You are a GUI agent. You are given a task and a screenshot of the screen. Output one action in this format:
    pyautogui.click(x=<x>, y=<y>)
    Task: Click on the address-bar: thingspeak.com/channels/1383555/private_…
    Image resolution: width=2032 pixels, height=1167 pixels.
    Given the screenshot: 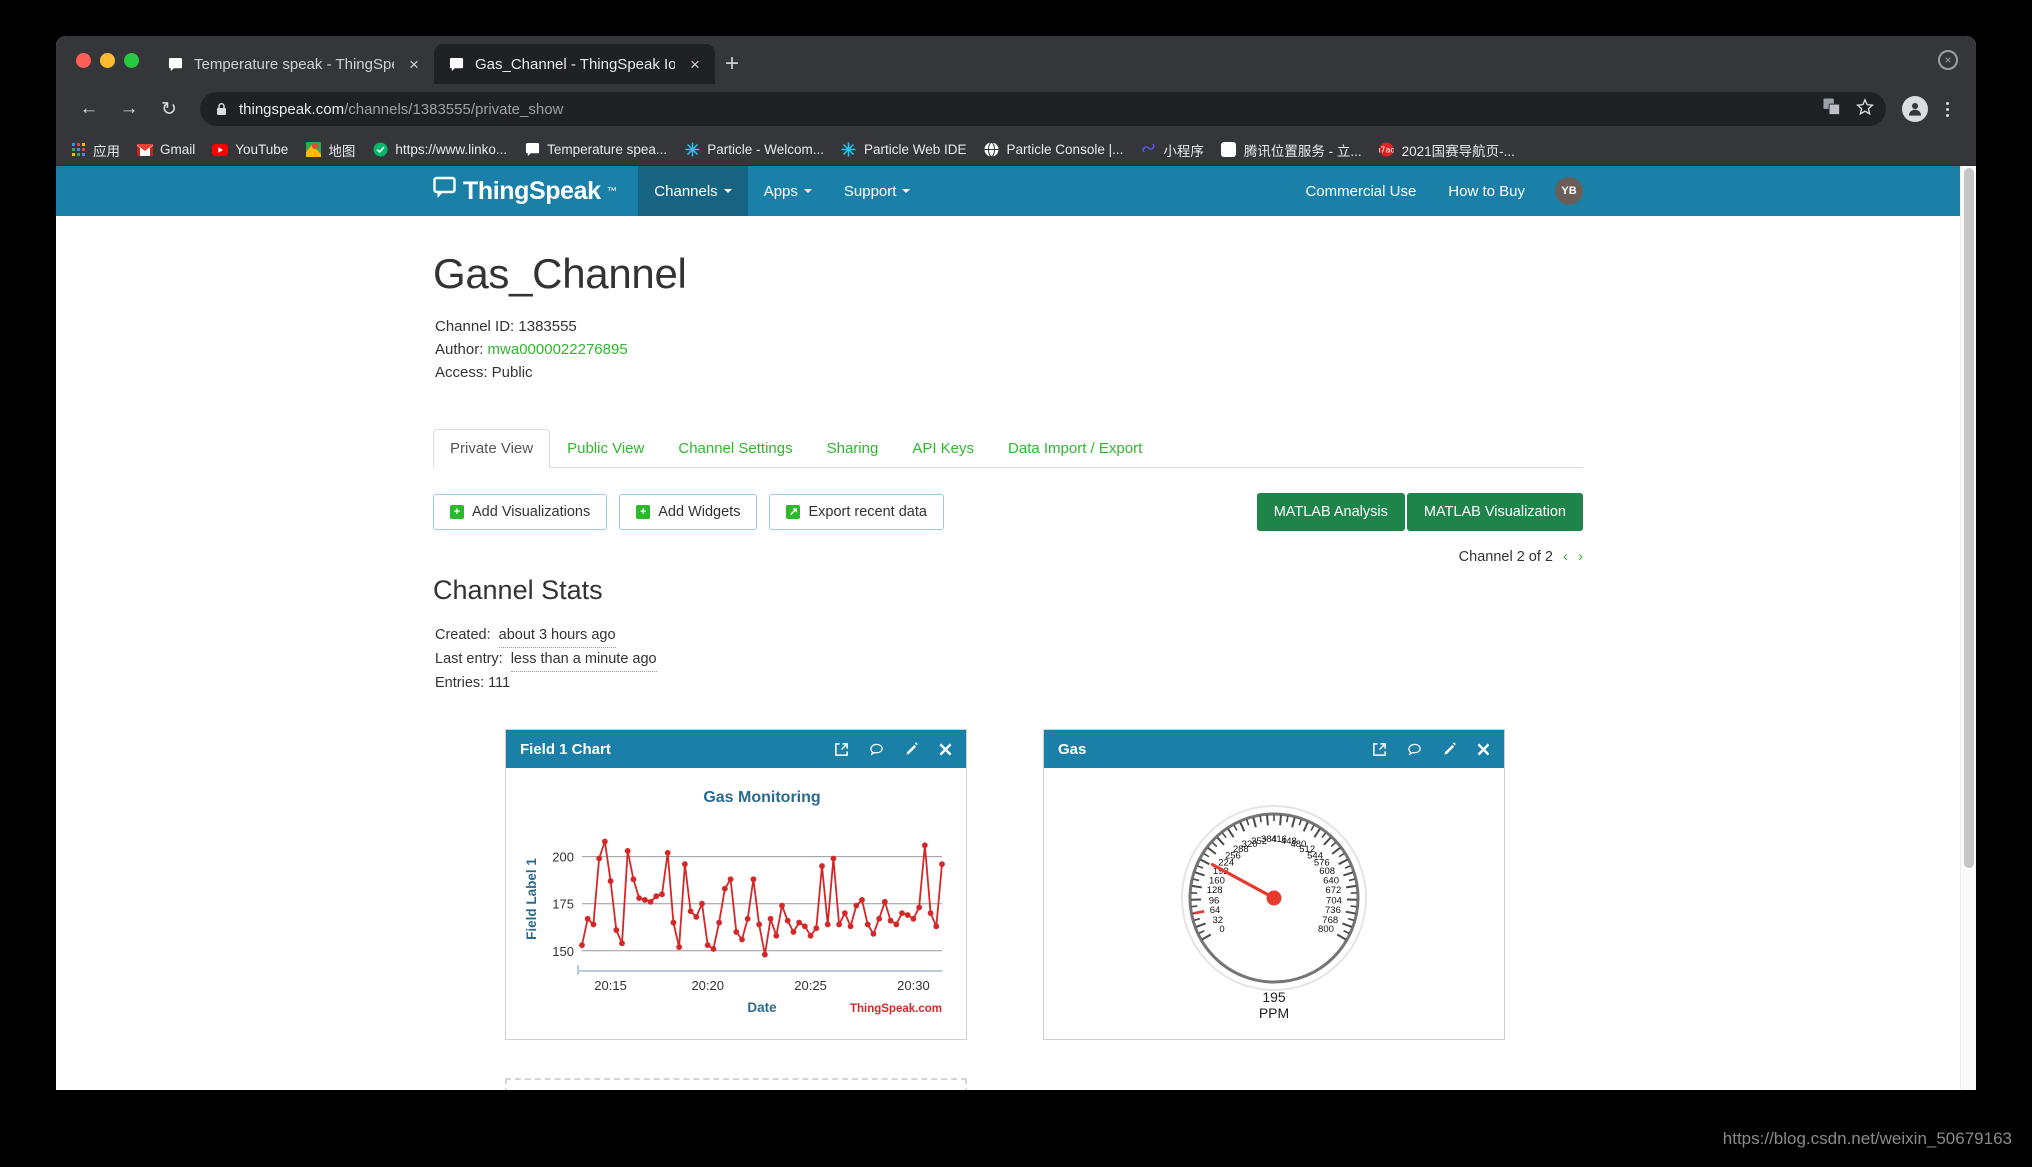 What is the action you would take?
    pyautogui.click(x=1043, y=109)
    